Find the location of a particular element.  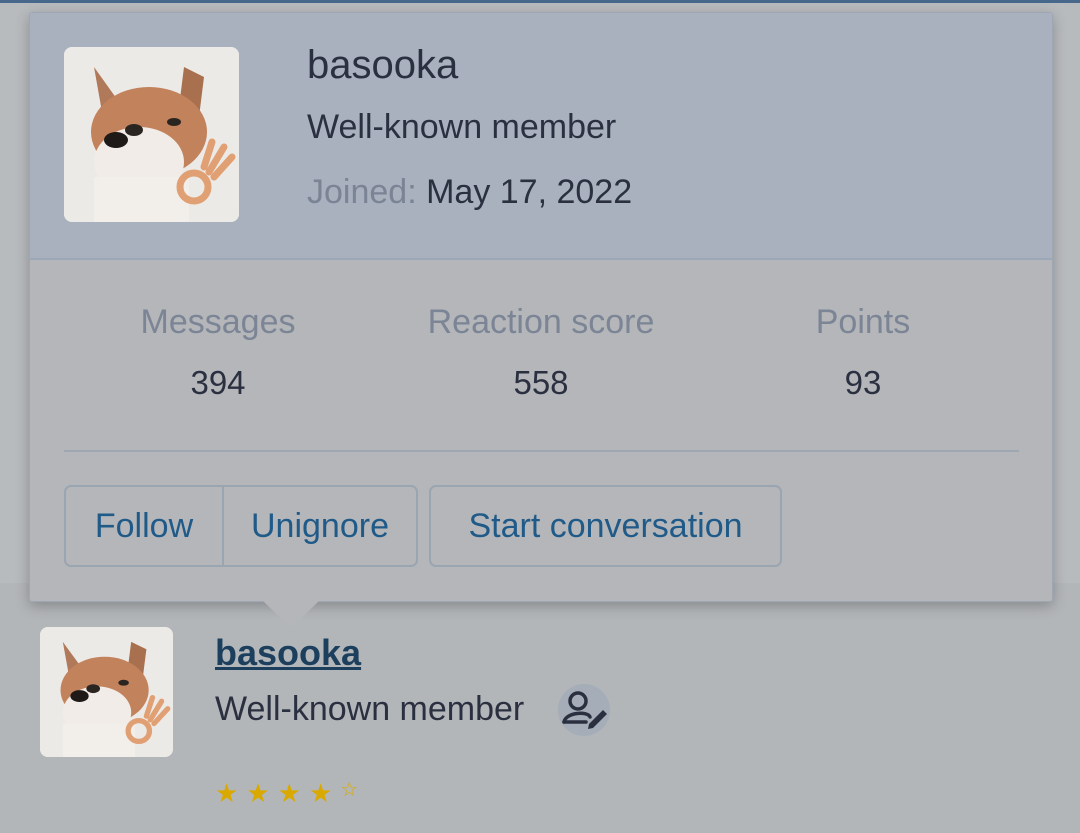

stat-value: 93 is located at coordinates (863, 382).